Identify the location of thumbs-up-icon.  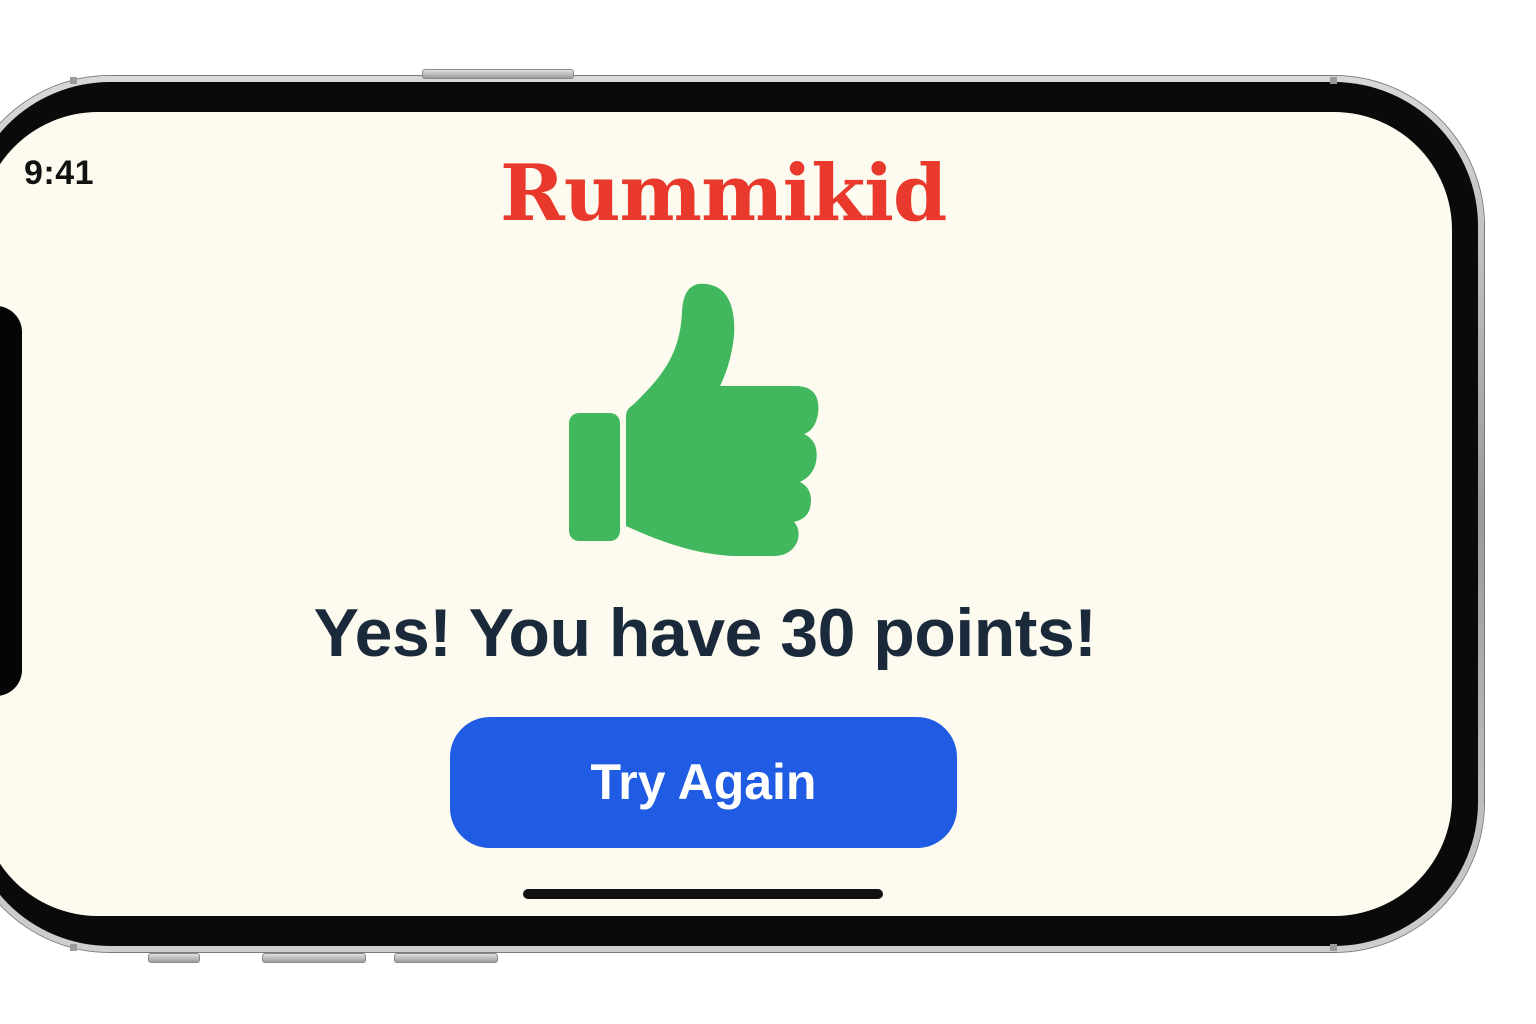
(694, 419).